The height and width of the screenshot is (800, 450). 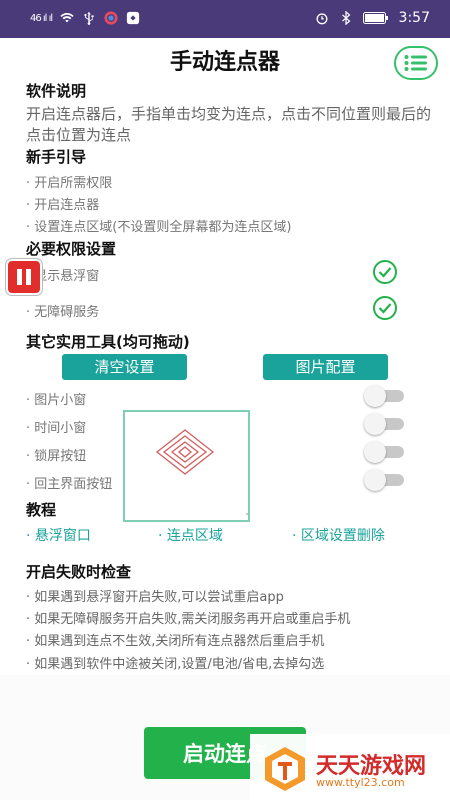 I want to click on floating-image-window, so click(x=186, y=466).